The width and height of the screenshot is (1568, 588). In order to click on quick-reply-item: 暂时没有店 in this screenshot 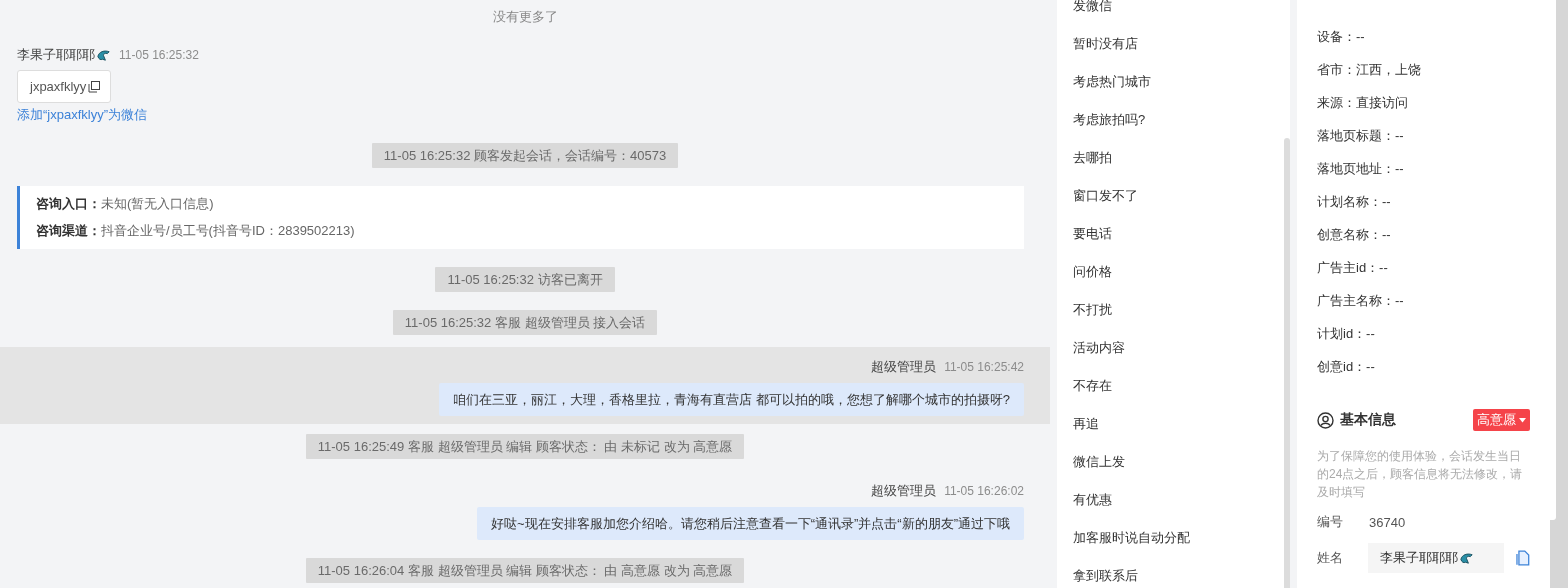, I will do `click(1169, 44)`.